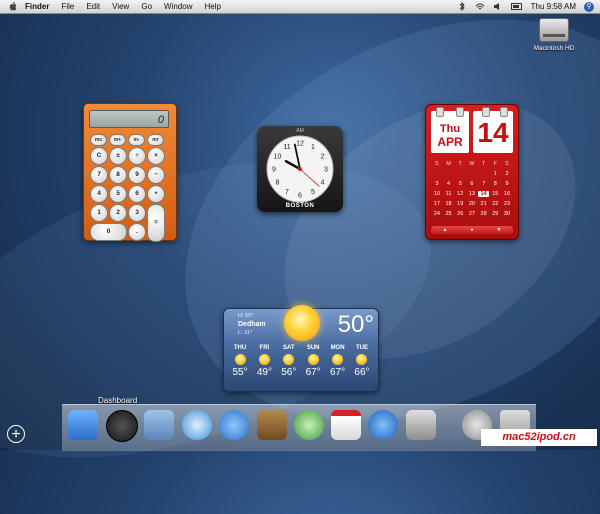  What do you see at coordinates (118, 175) in the screenshot?
I see `calc-key-8: 8` at bounding box center [118, 175].